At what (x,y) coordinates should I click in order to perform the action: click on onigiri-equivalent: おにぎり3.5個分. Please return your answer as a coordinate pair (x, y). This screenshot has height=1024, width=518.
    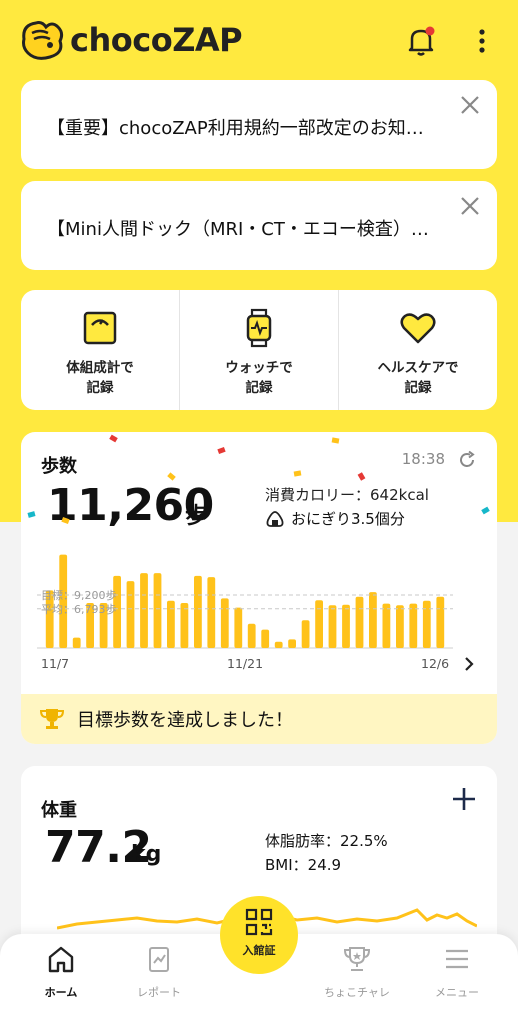
    Looking at the image, I should click on (335, 518).